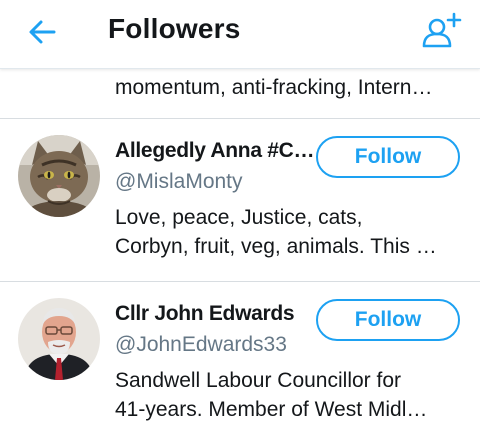 Image resolution: width=480 pixels, height=444 pixels. Describe the element at coordinates (239, 217) in the screenshot. I see `bio-line: Love, peace, Justice, cats,` at that location.